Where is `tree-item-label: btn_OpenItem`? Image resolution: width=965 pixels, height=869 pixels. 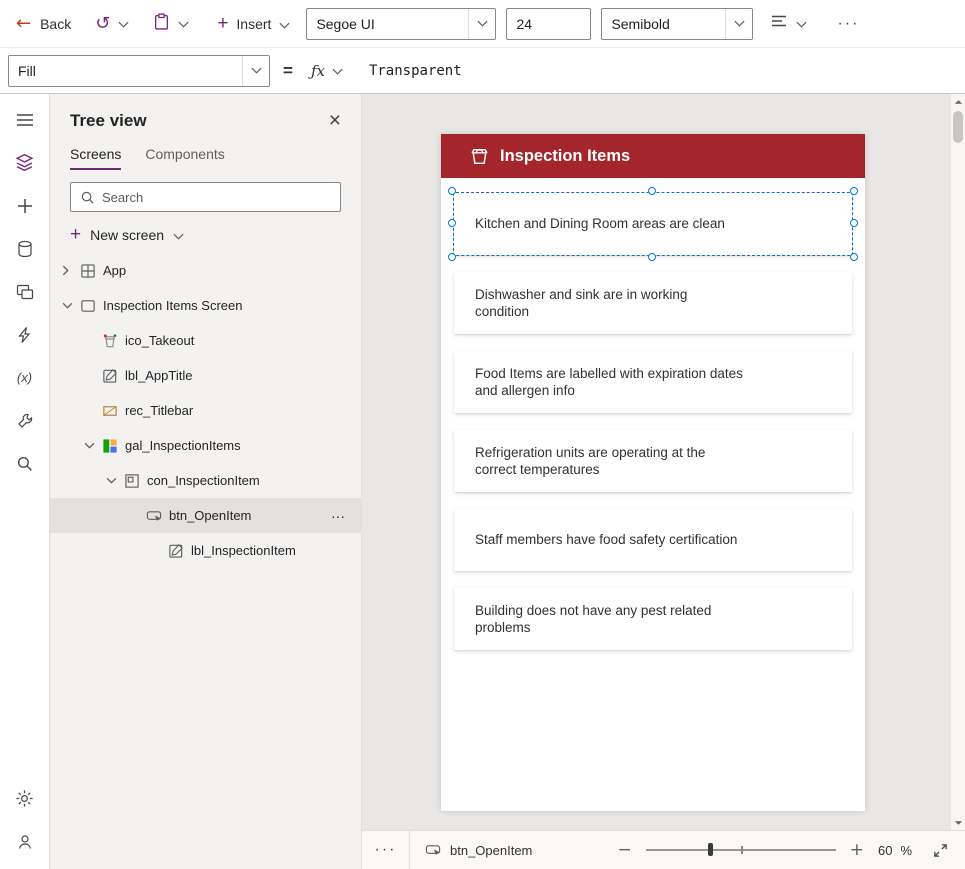 tree-item-label: btn_OpenItem is located at coordinates (210, 515).